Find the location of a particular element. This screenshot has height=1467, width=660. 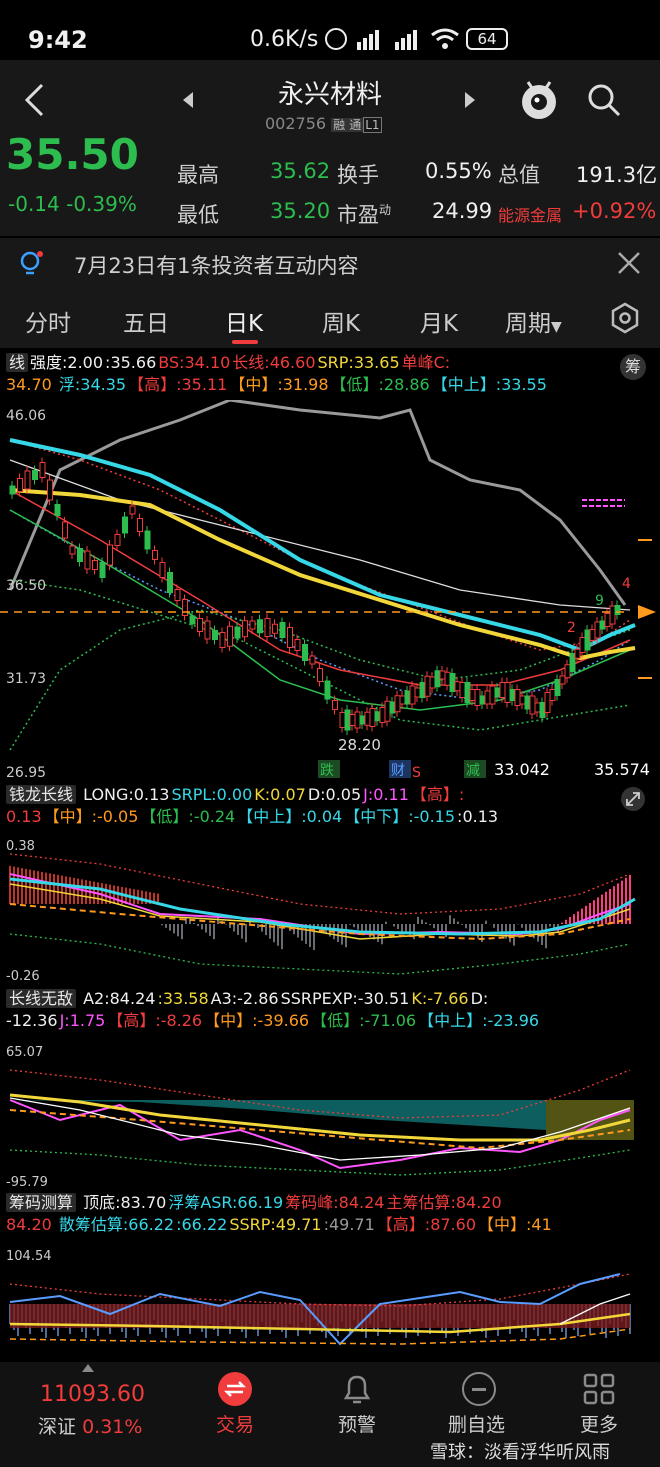

ind3-select: 筹码测算 is located at coordinates (41, 1202).